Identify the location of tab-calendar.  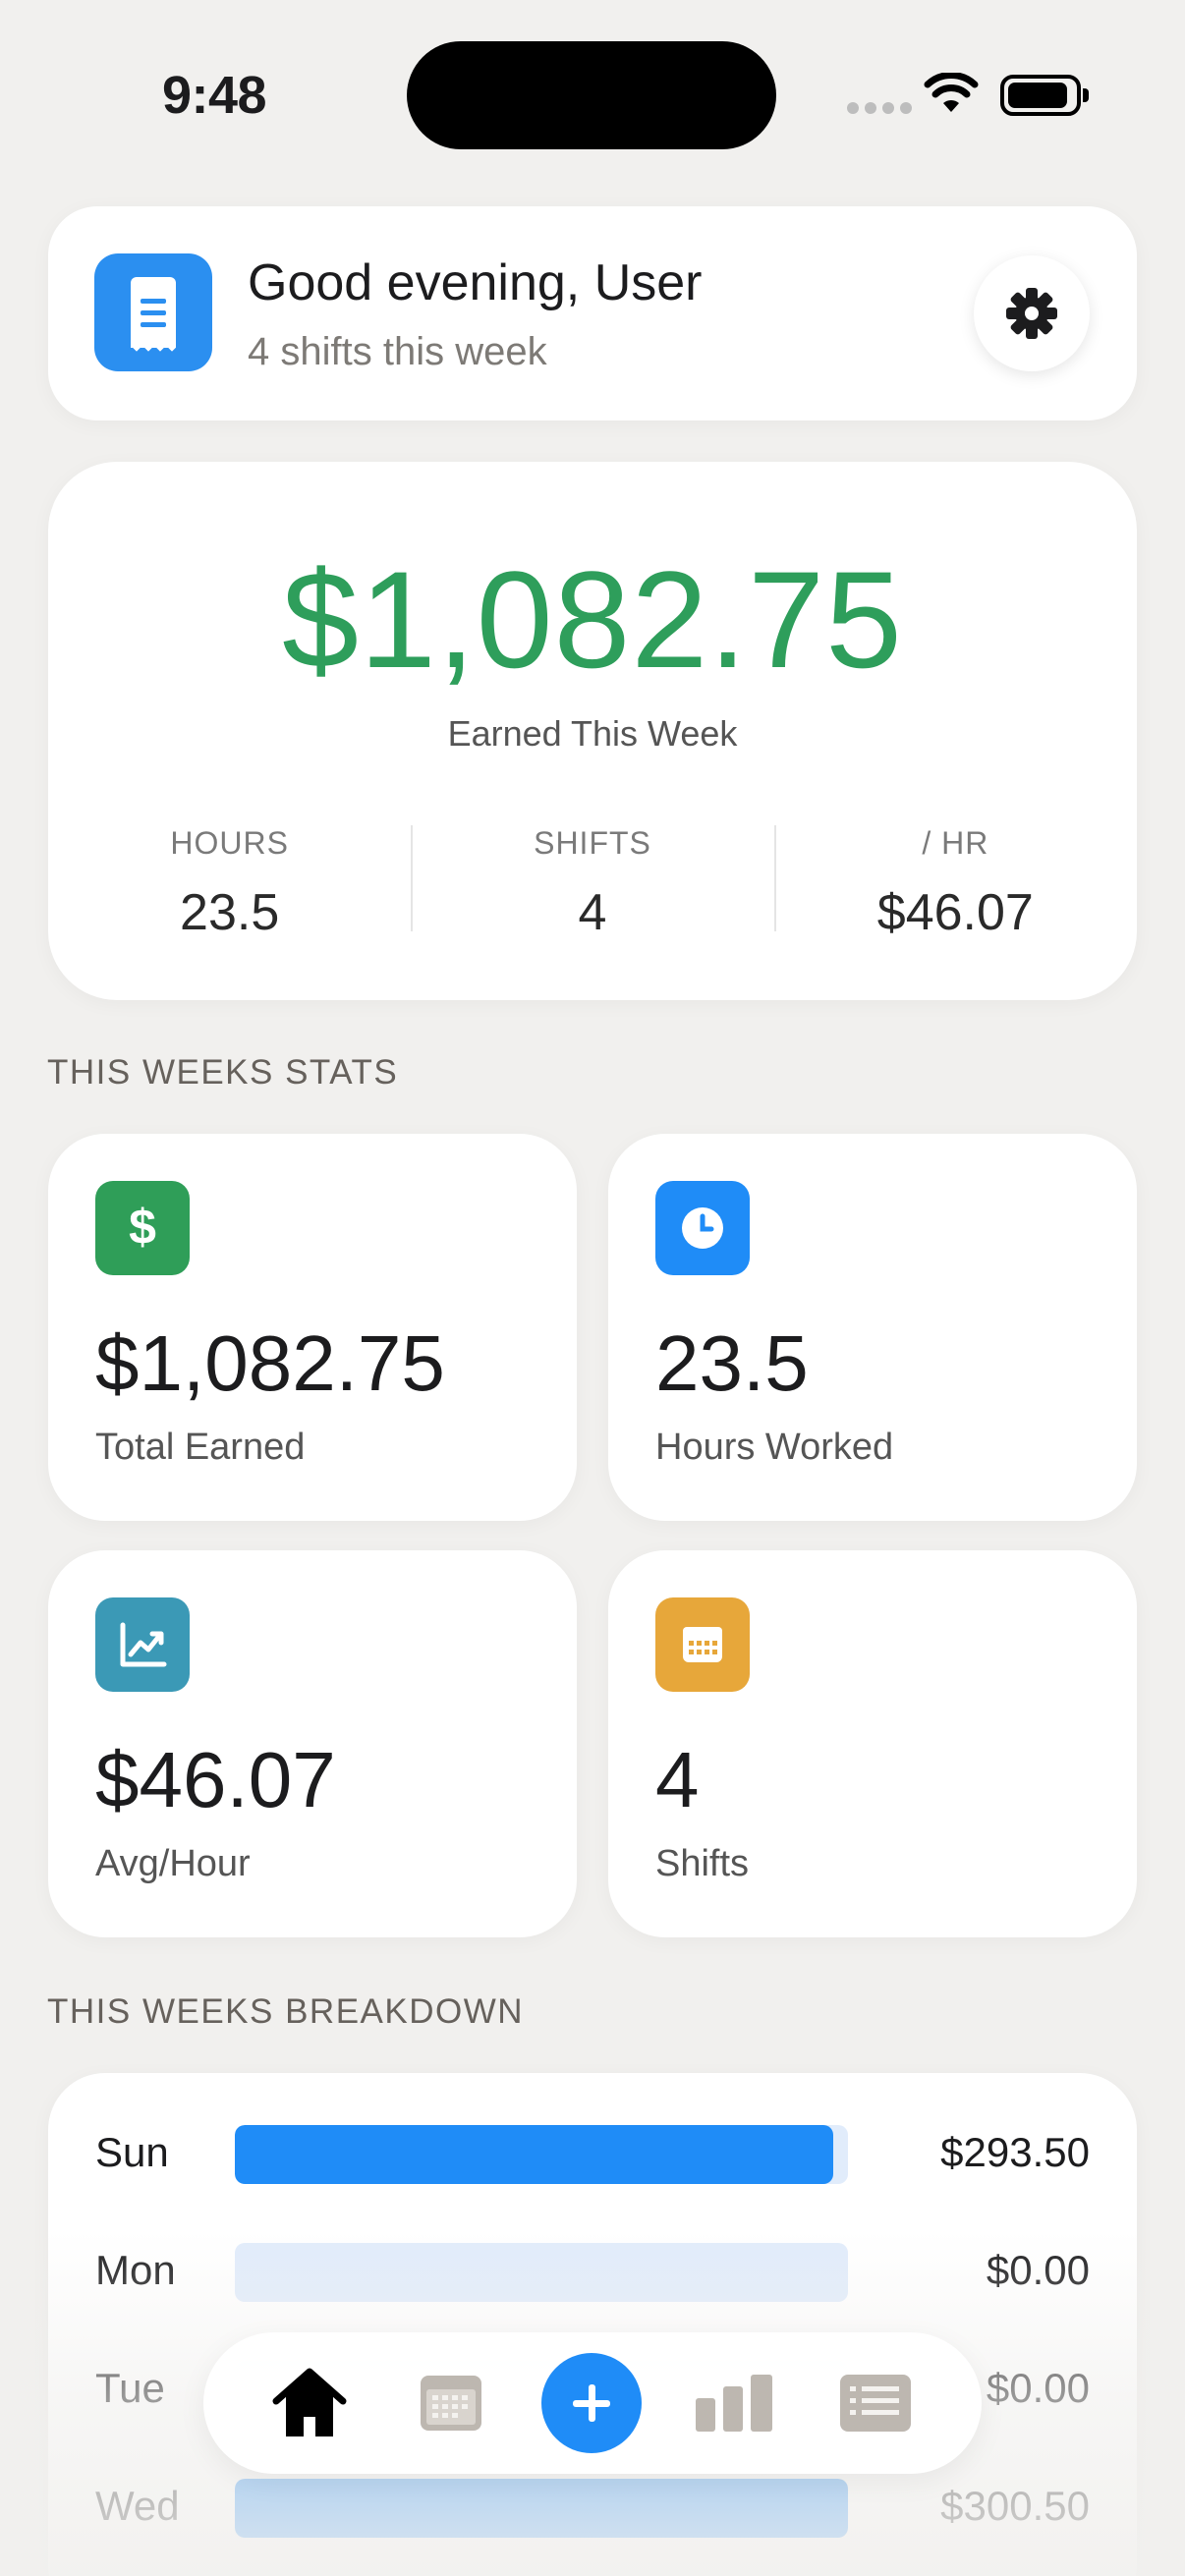
(451, 2403).